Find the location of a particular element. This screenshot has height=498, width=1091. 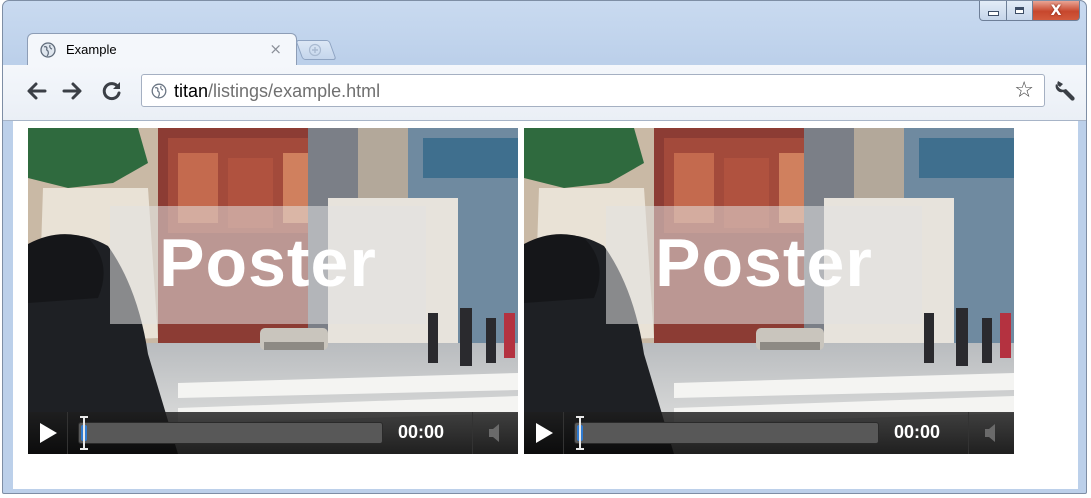

maximize-icon is located at coordinates (1019, 10).